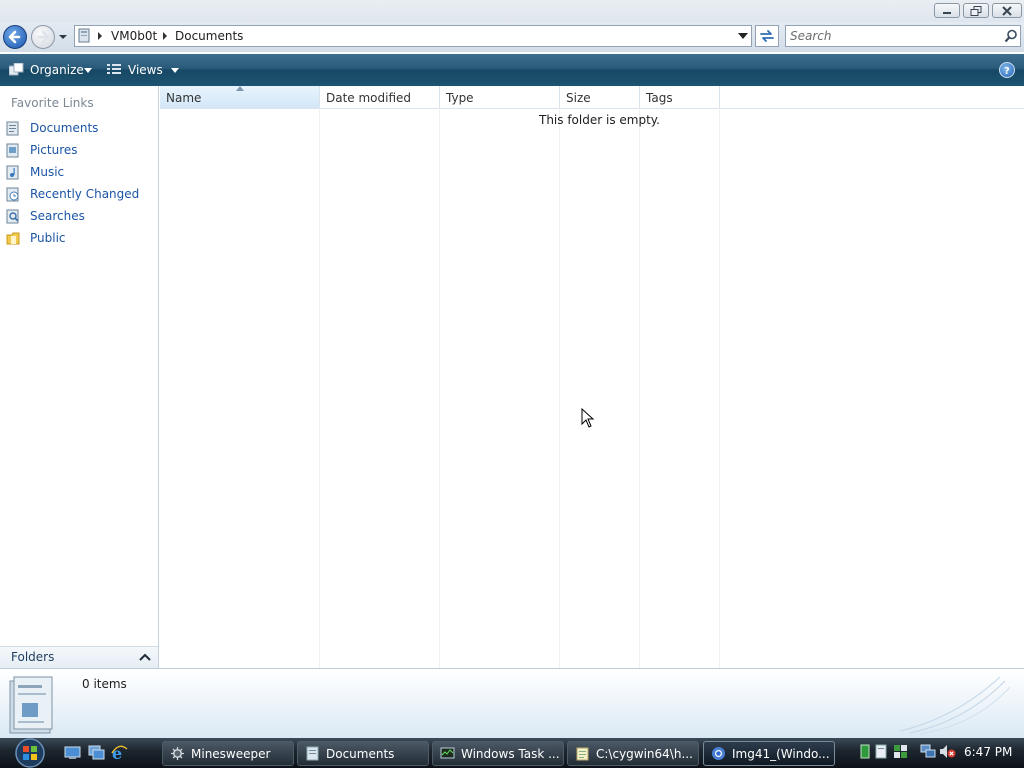 The height and width of the screenshot is (771, 1024). What do you see at coordinates (63, 37) in the screenshot?
I see `recent-pages-dropdown` at bounding box center [63, 37].